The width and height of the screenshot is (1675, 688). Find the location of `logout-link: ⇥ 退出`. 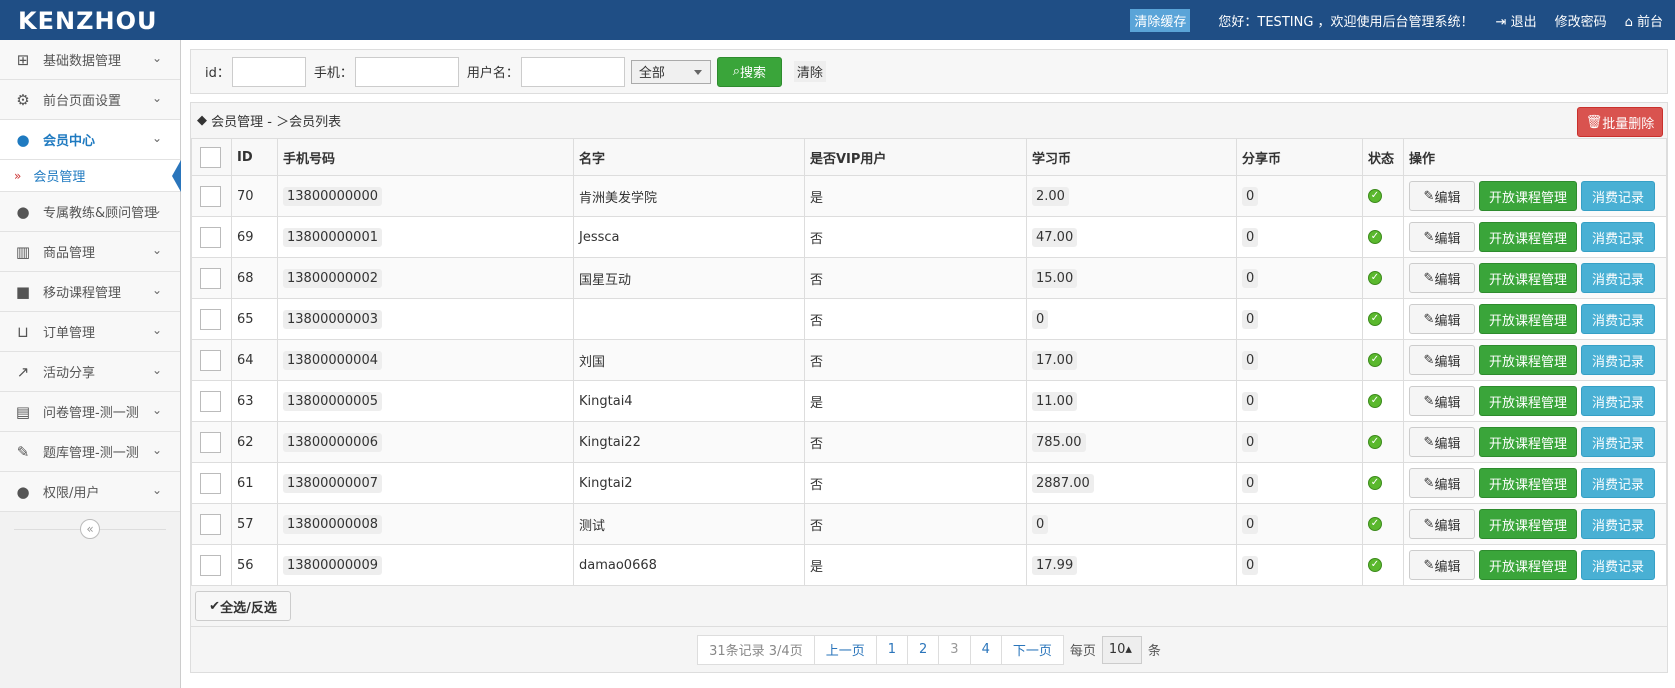

logout-link: ⇥ 退出 is located at coordinates (1516, 20).